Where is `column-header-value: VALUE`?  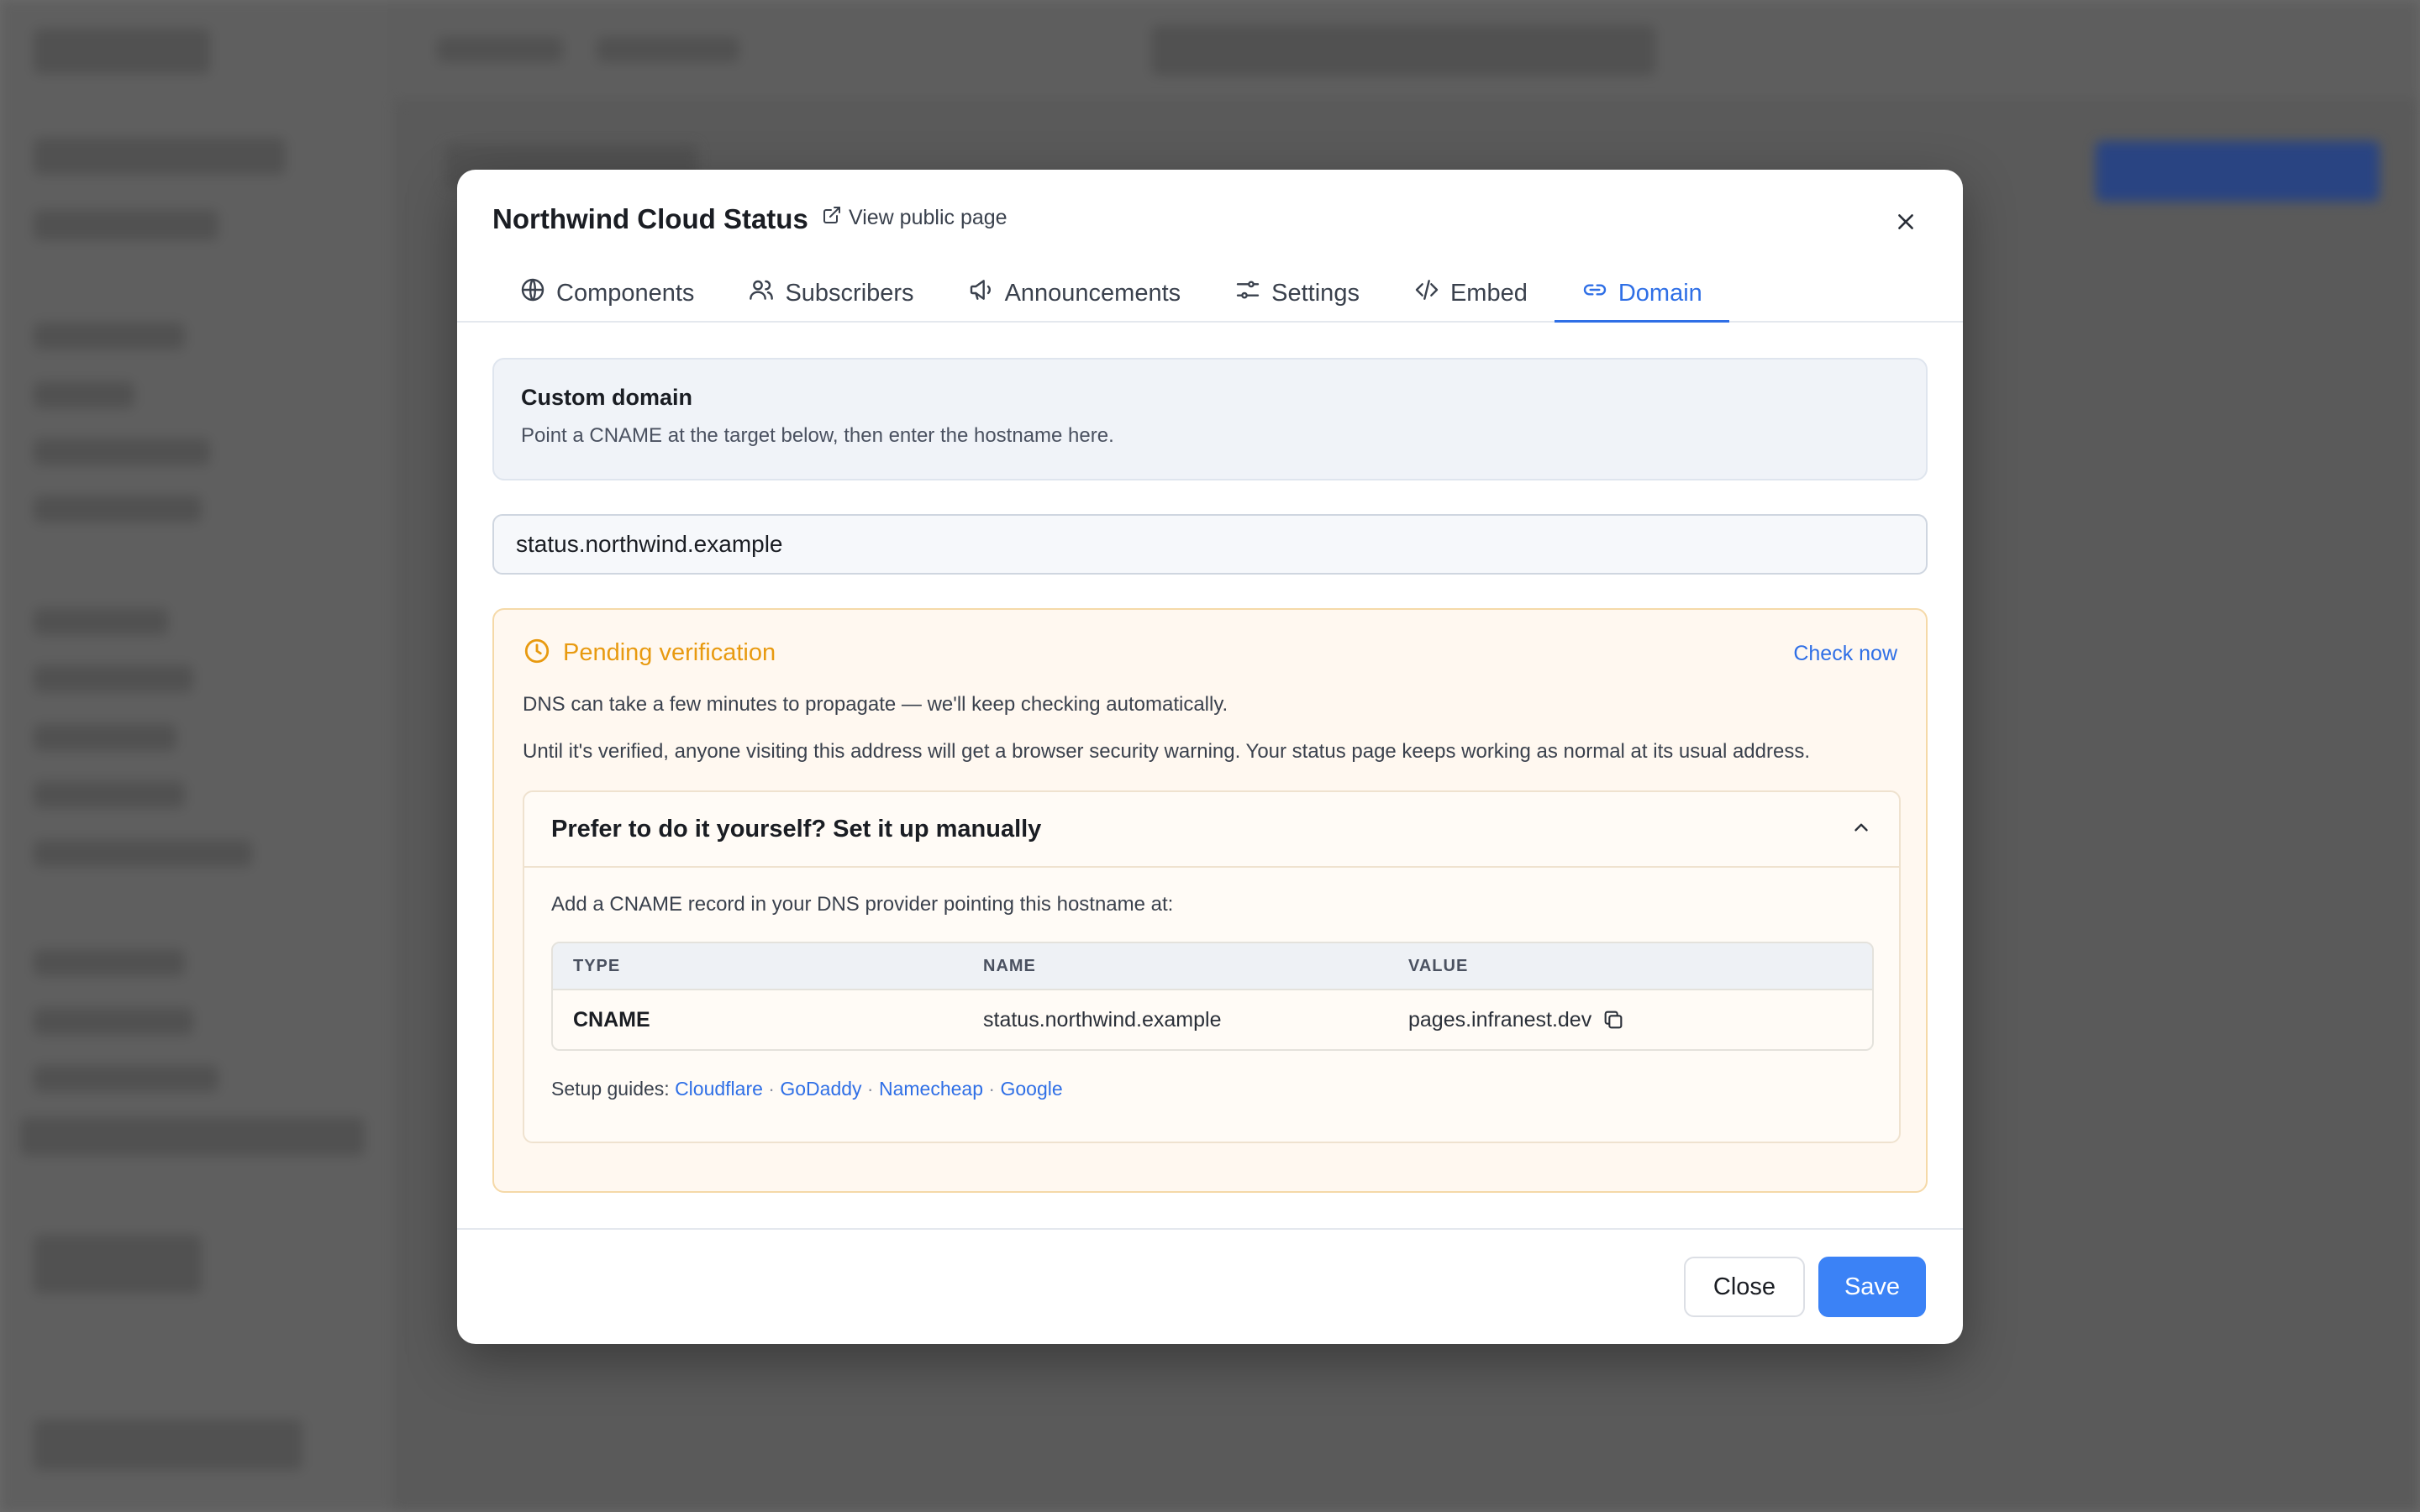 column-header-value: VALUE is located at coordinates (1438, 965).